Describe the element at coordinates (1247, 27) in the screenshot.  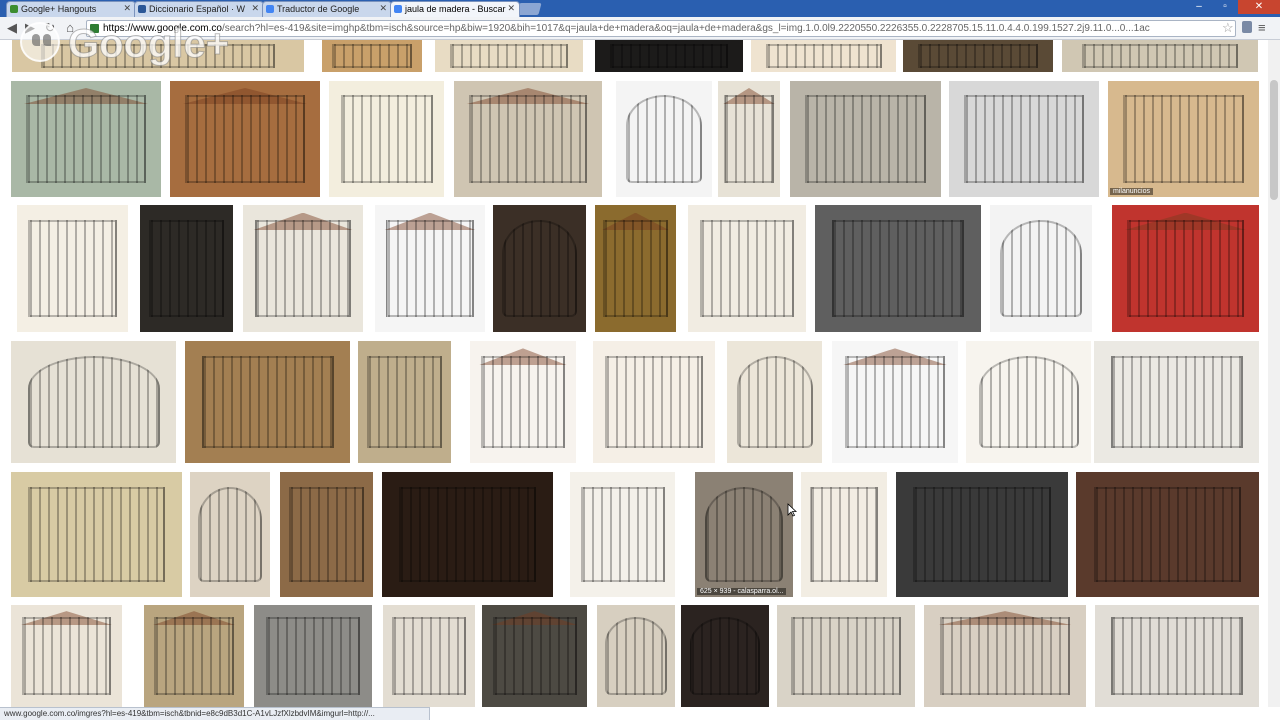
I see `extension-icon` at that location.